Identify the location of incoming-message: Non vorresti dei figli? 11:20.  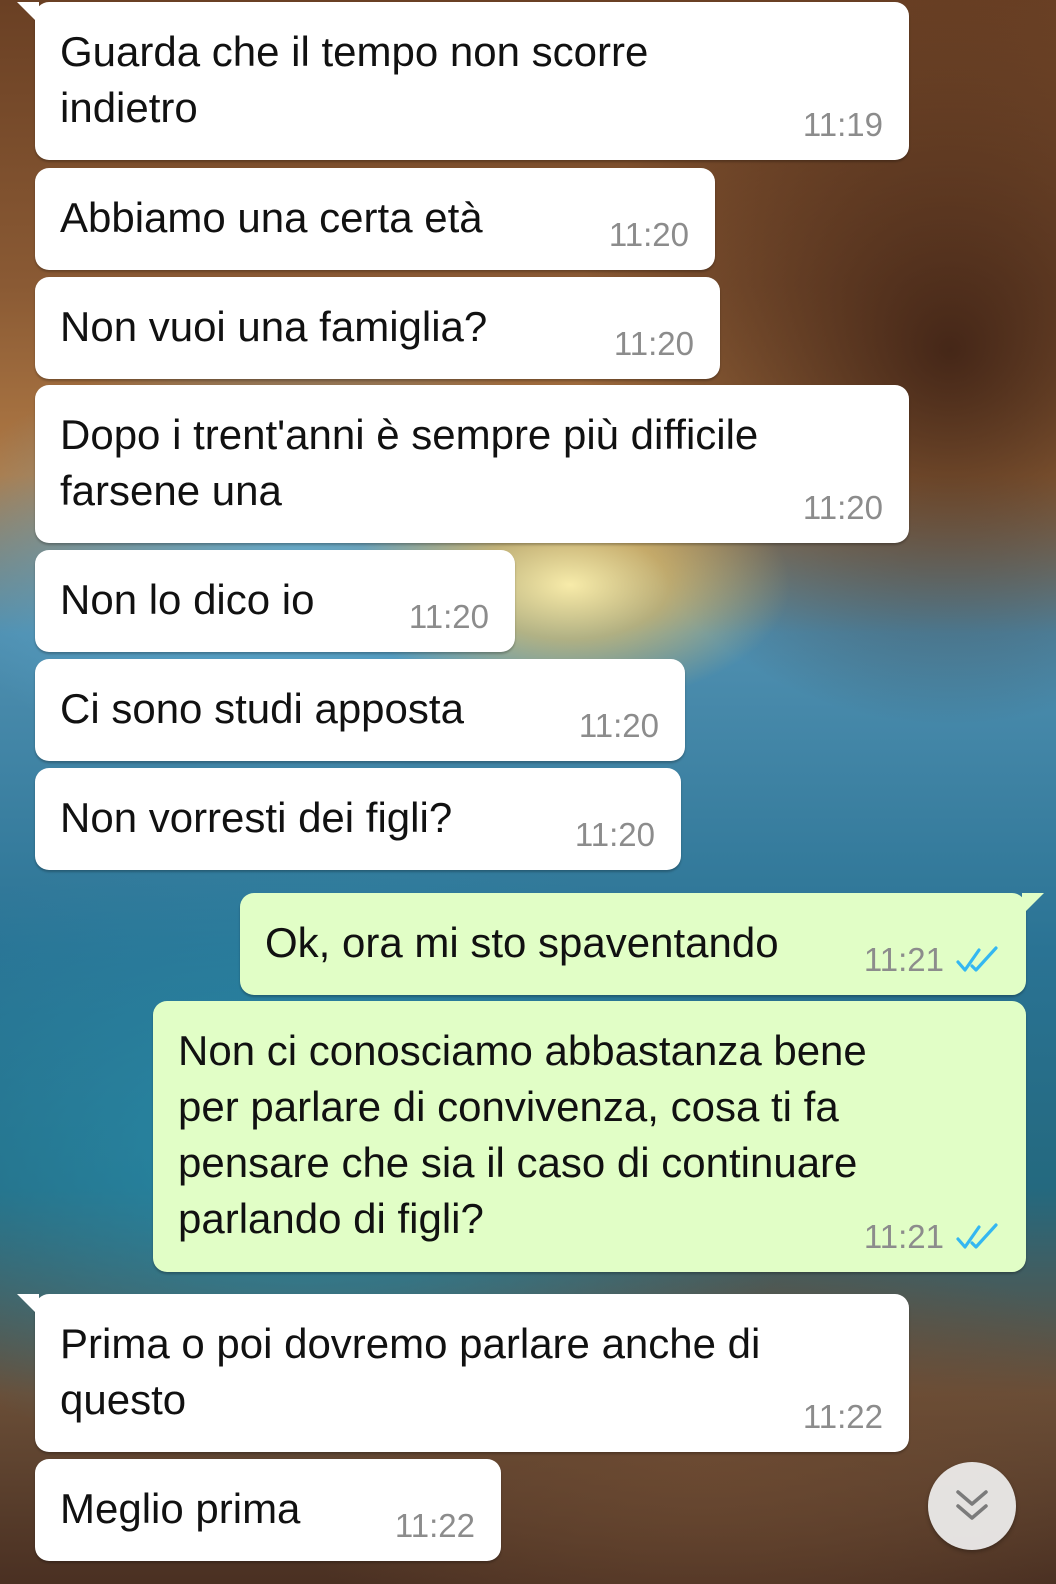
(358, 819).